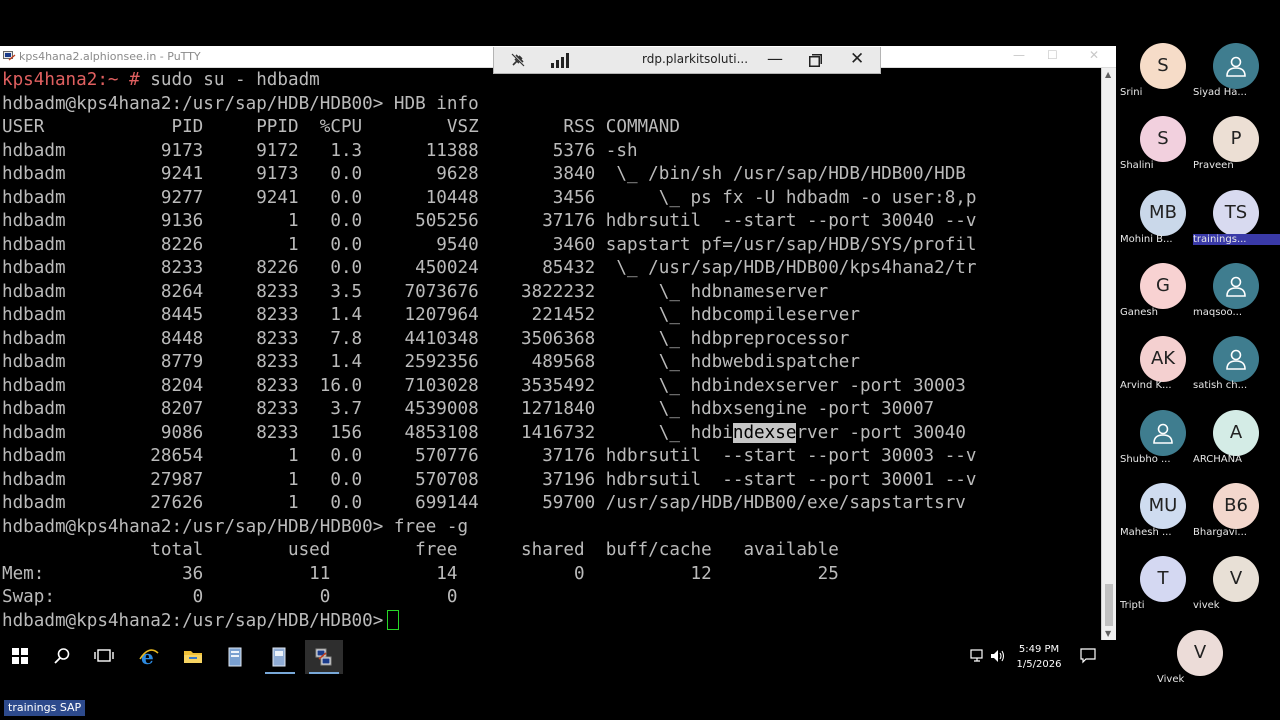 Image resolution: width=1280 pixels, height=720 pixels. What do you see at coordinates (815, 60) in the screenshot?
I see `rdp-restore-icon` at bounding box center [815, 60].